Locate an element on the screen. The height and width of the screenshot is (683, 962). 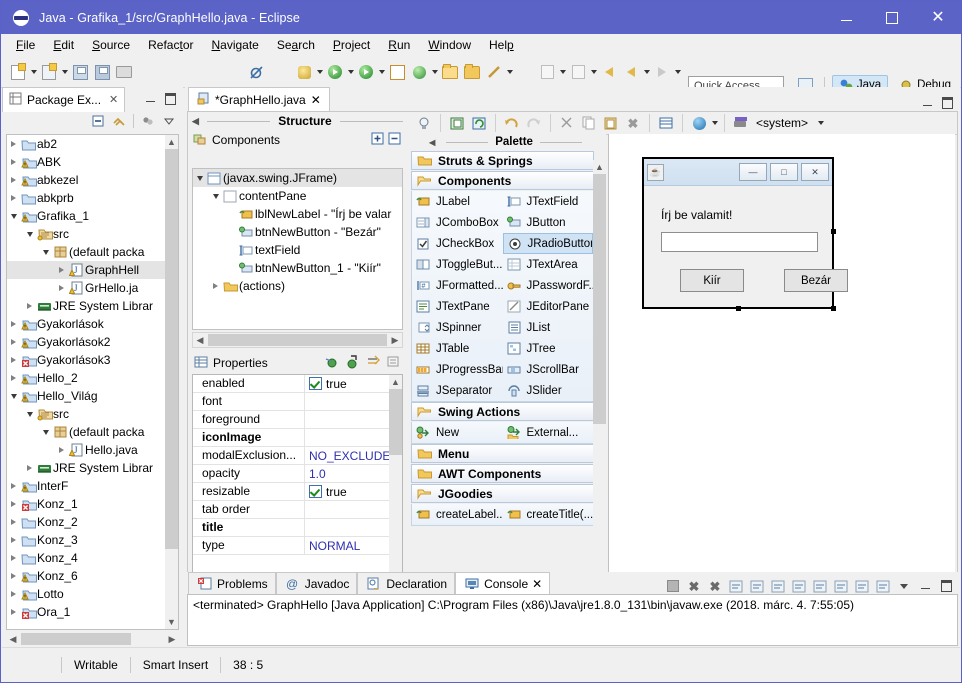
resize-handle-south is located at coordinates (738, 308).